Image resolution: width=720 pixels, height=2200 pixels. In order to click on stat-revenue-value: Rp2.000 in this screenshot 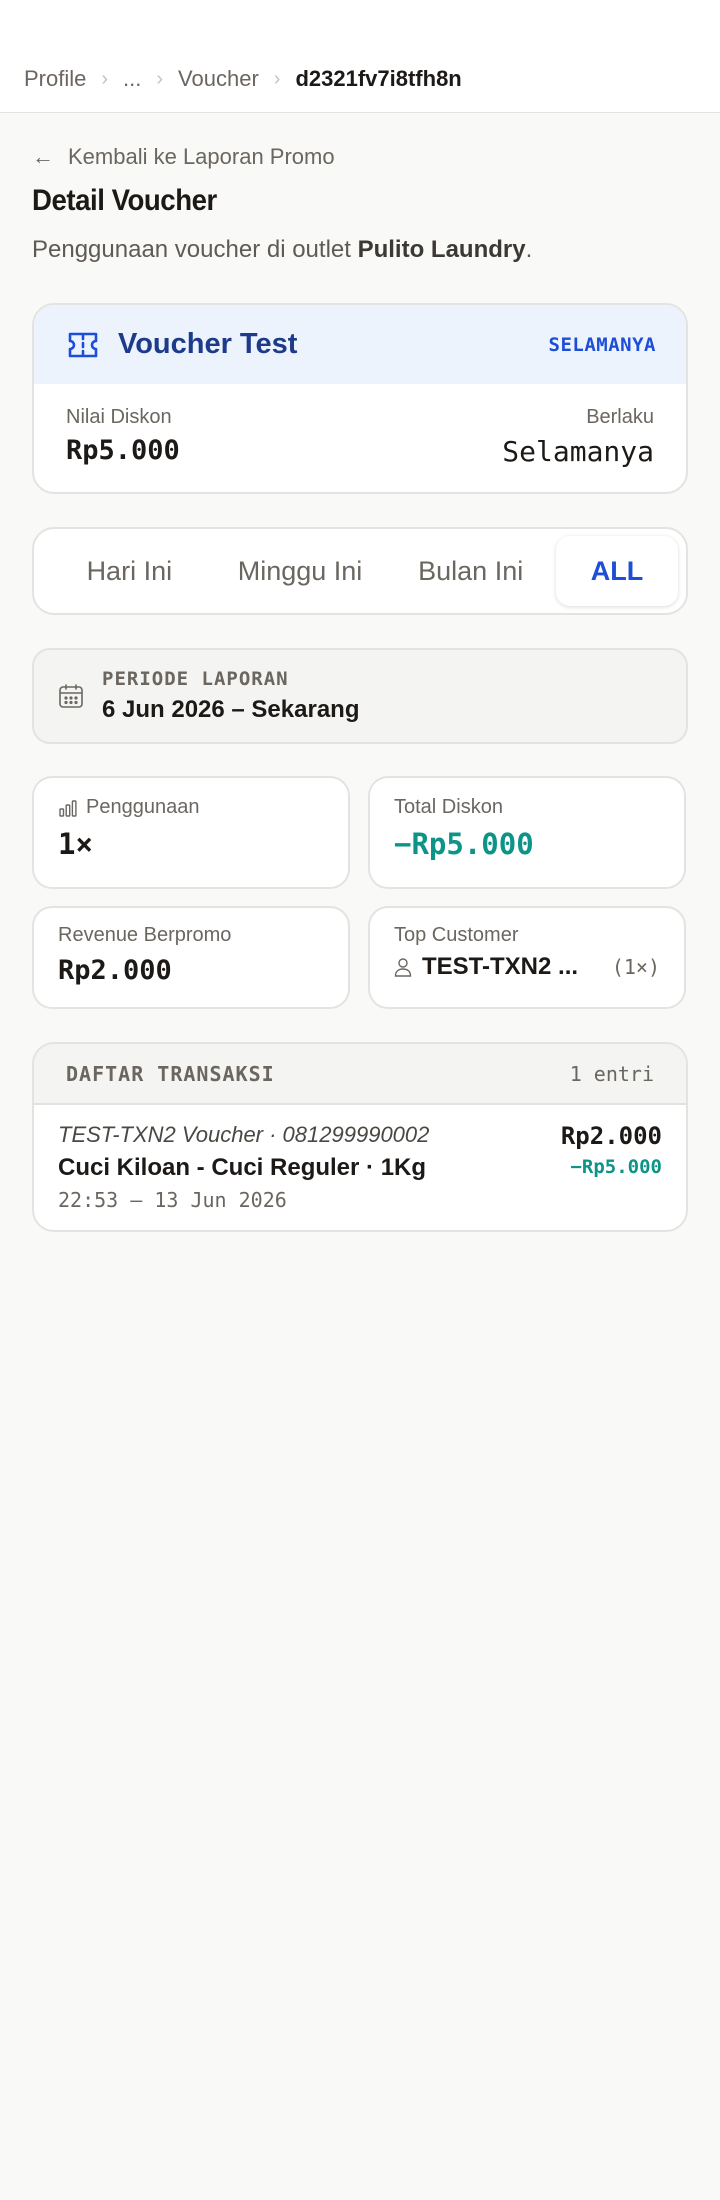, I will do `click(115, 970)`.